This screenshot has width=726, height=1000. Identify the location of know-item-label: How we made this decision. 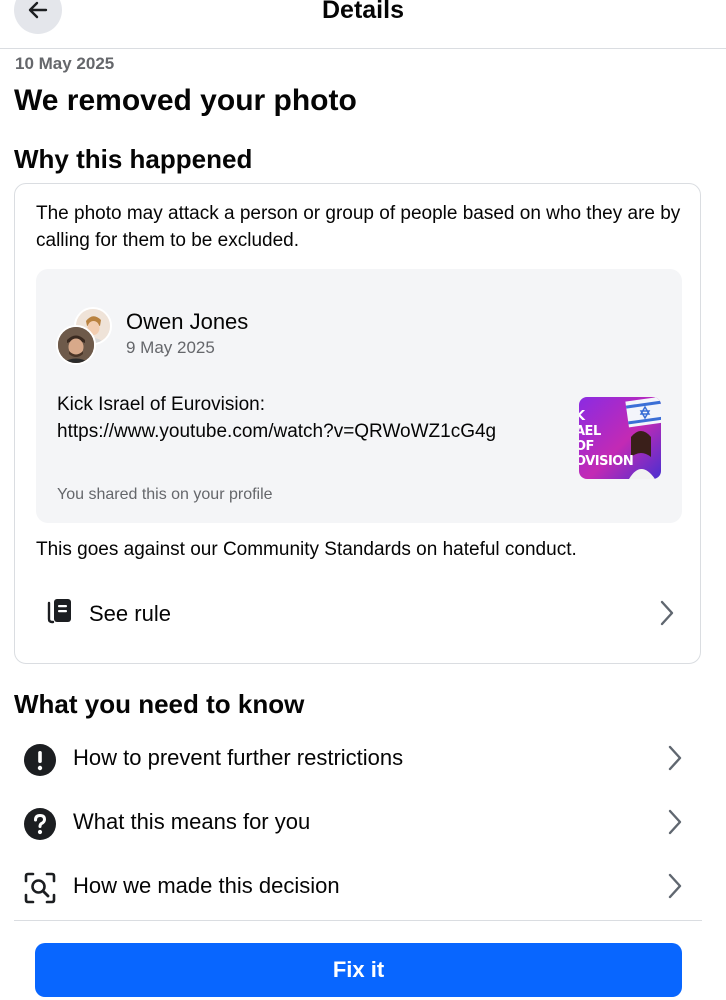
(206, 885).